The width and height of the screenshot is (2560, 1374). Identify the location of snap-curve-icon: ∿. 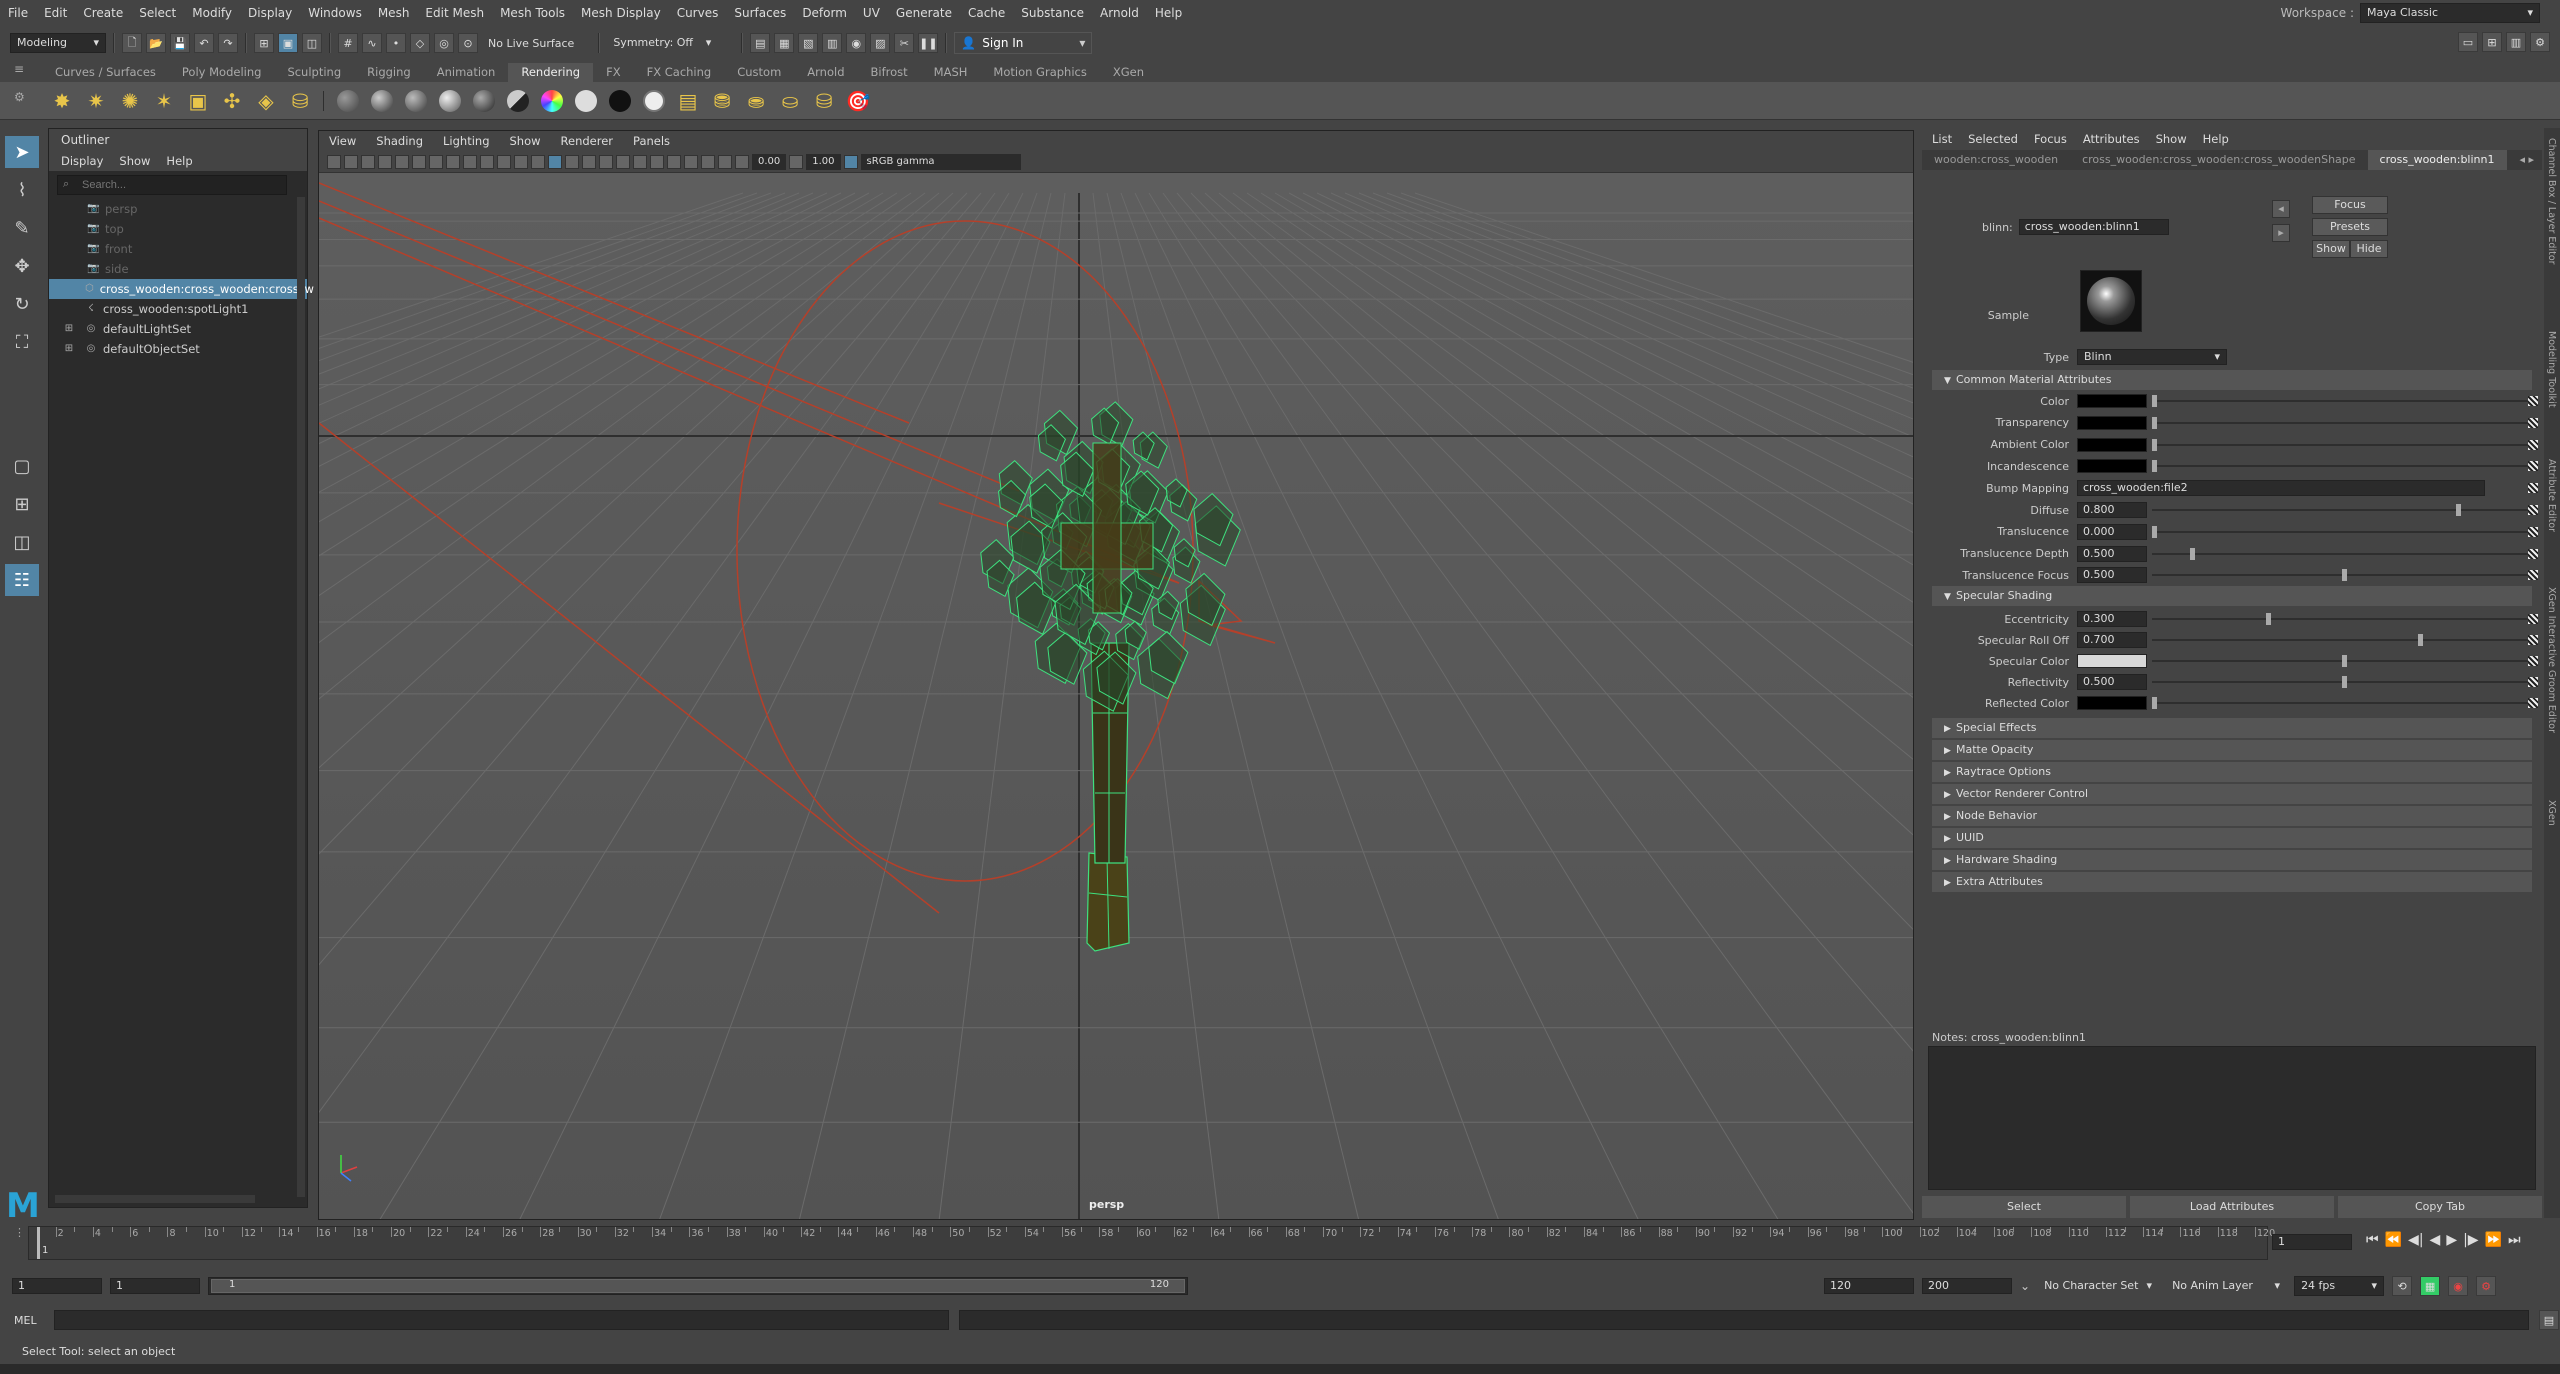
(372, 43).